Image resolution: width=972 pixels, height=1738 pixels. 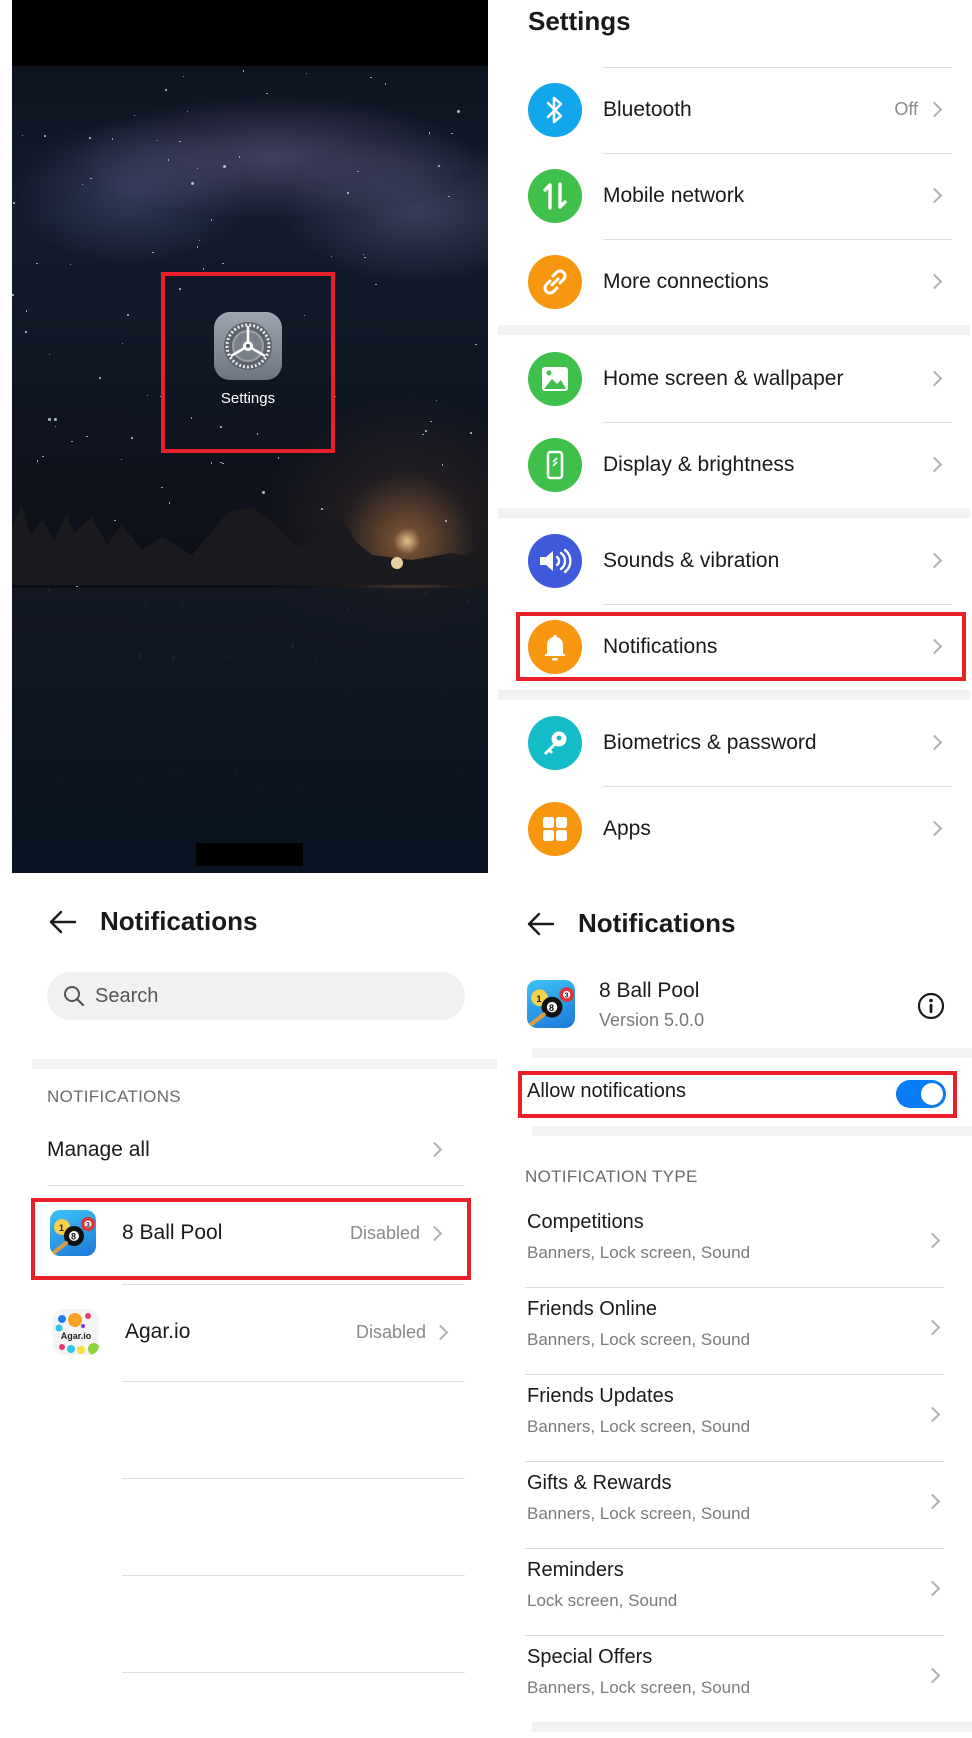 What do you see at coordinates (737, 1095) in the screenshot?
I see `allow-notifications-row: Allow notifications` at bounding box center [737, 1095].